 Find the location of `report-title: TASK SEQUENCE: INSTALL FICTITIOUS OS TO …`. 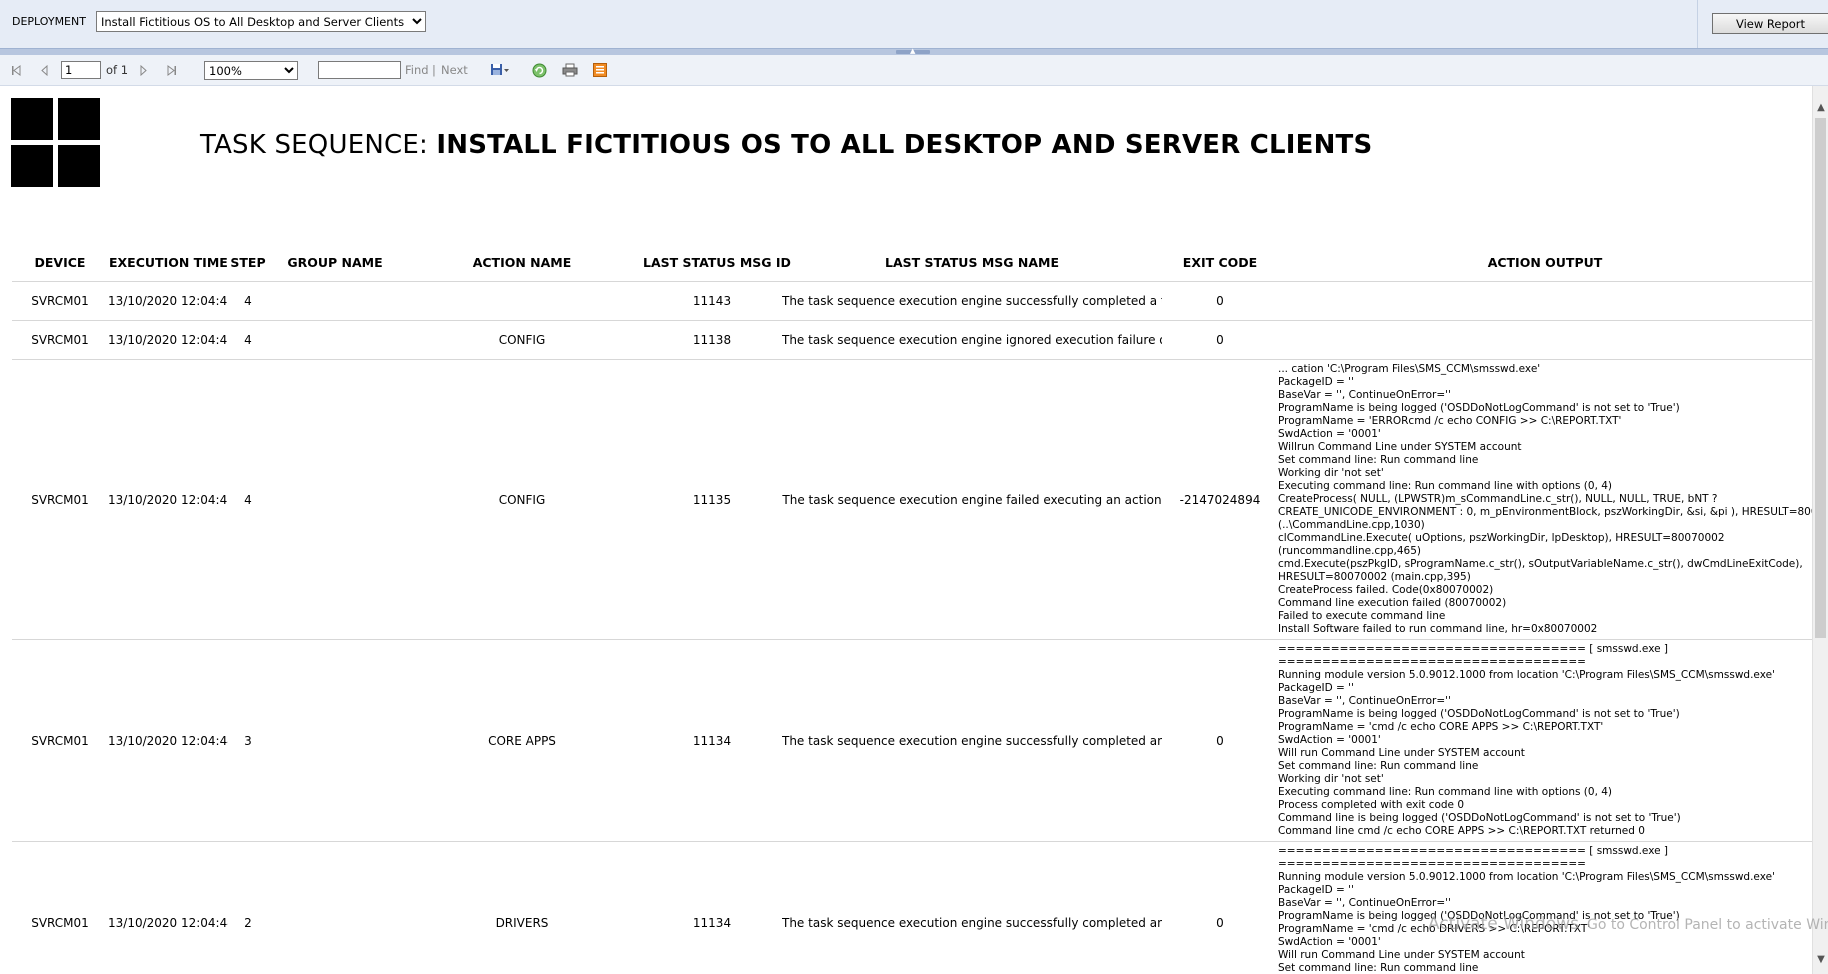

report-title: TASK SEQUENCE: INSTALL FICTITIOUS OS TO … is located at coordinates (786, 145).